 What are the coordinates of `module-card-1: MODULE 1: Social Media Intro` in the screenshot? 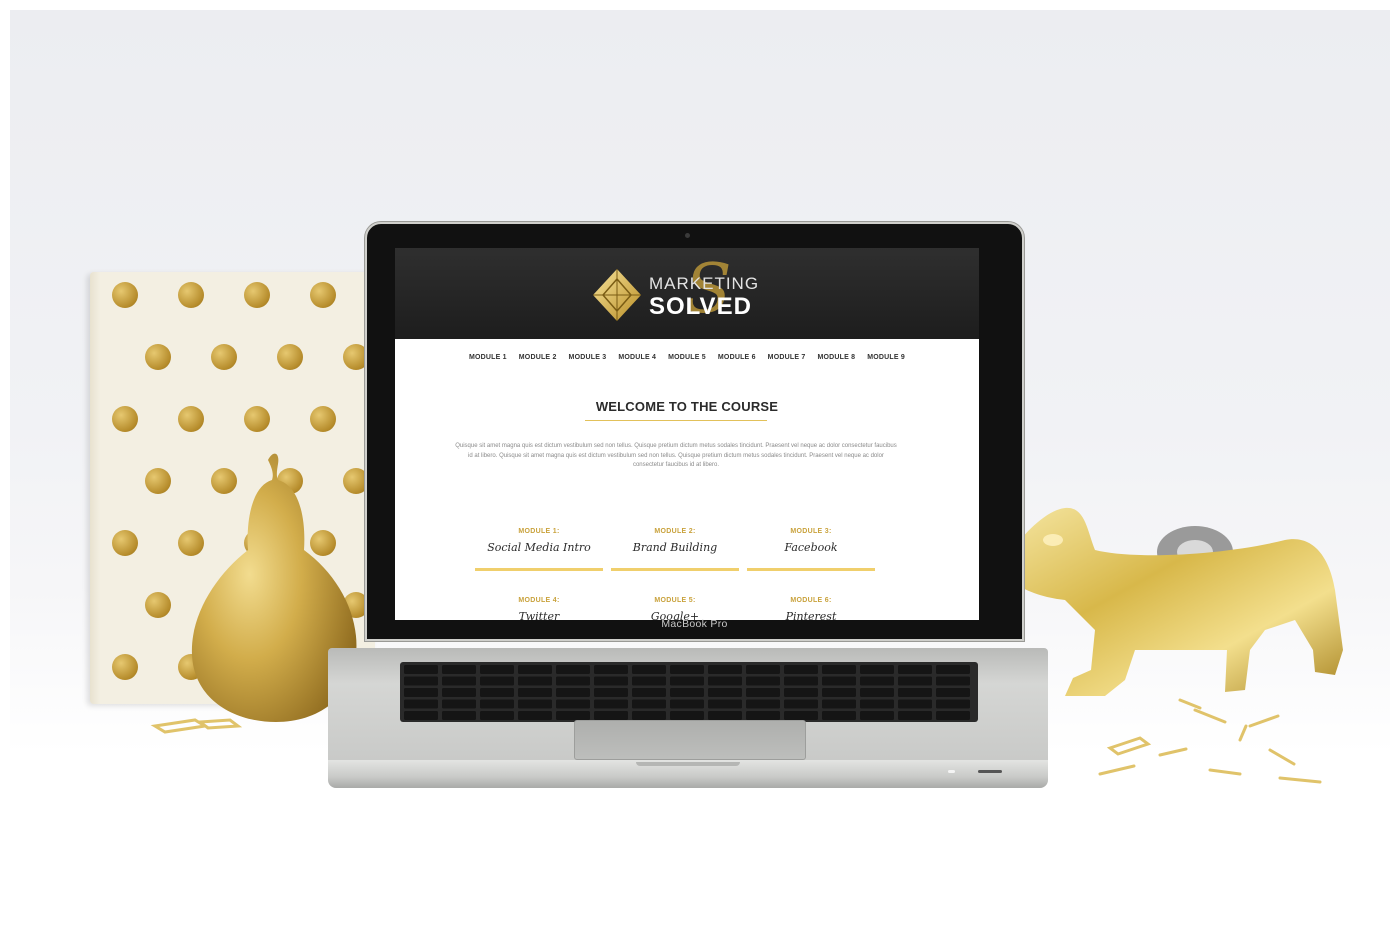 It's located at (539, 549).